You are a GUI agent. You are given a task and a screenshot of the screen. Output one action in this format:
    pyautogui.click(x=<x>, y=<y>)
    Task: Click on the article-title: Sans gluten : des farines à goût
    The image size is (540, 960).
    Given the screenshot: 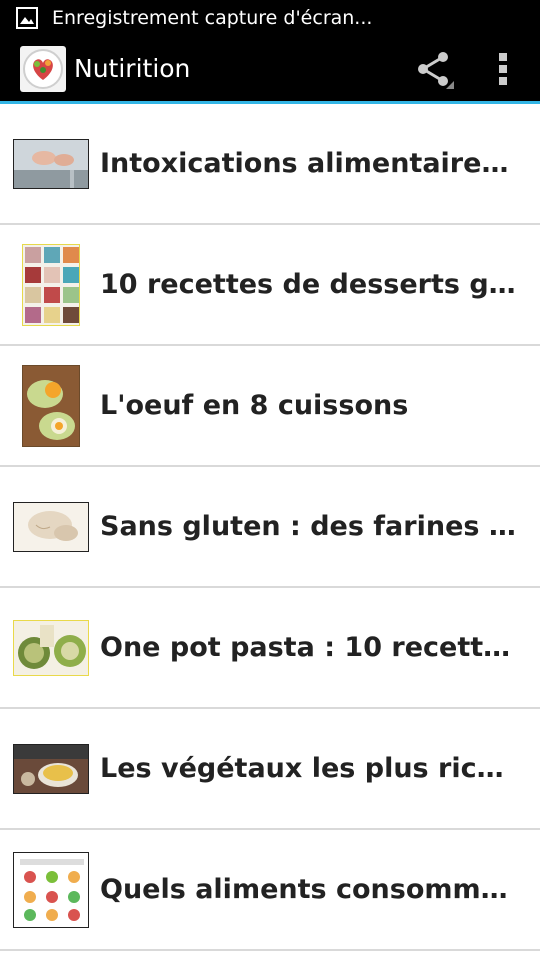 What is the action you would take?
    pyautogui.click(x=320, y=526)
    